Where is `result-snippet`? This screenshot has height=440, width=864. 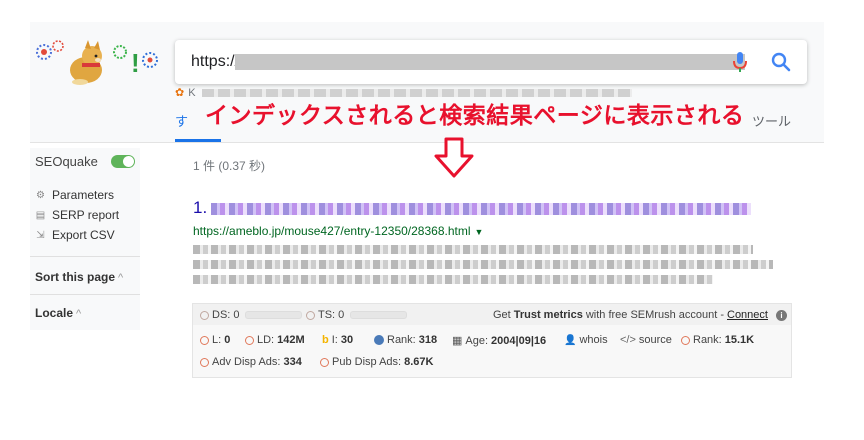 result-snippet is located at coordinates (483, 266).